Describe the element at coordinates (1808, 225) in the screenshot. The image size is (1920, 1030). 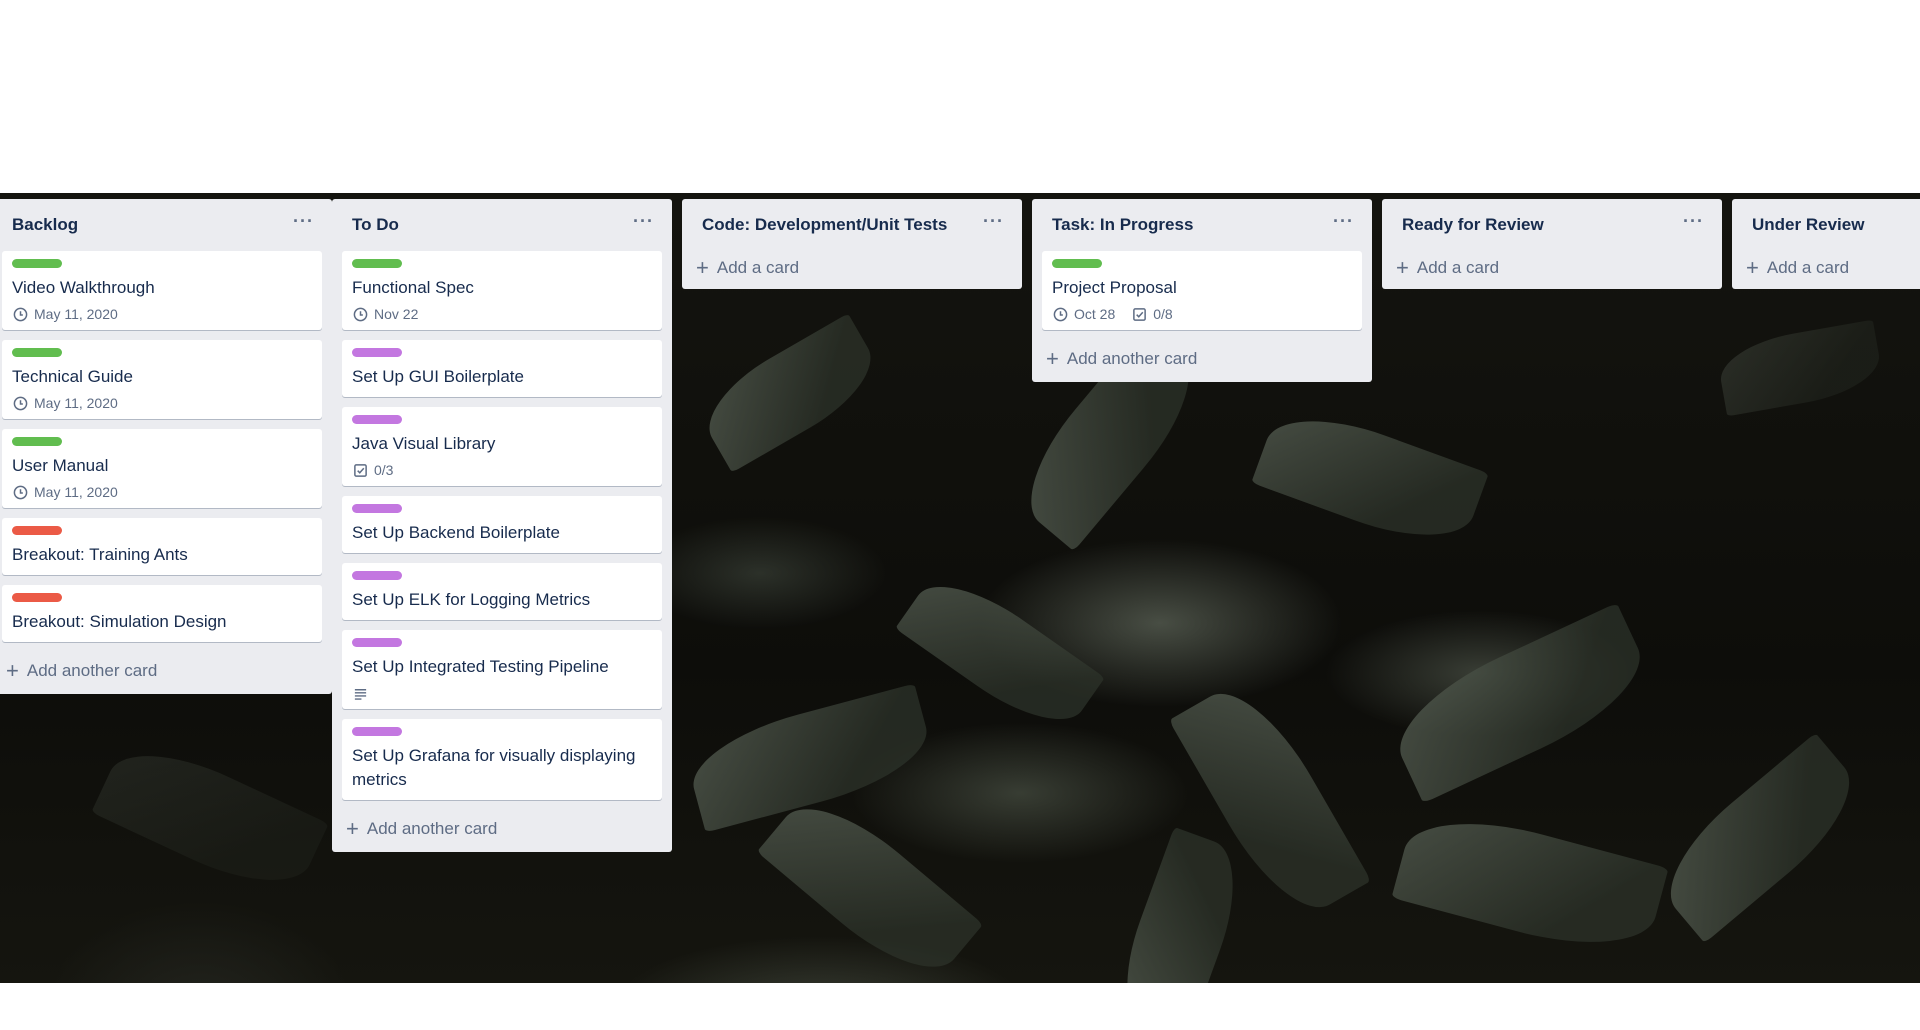
I see `list-title: Under Review` at that location.